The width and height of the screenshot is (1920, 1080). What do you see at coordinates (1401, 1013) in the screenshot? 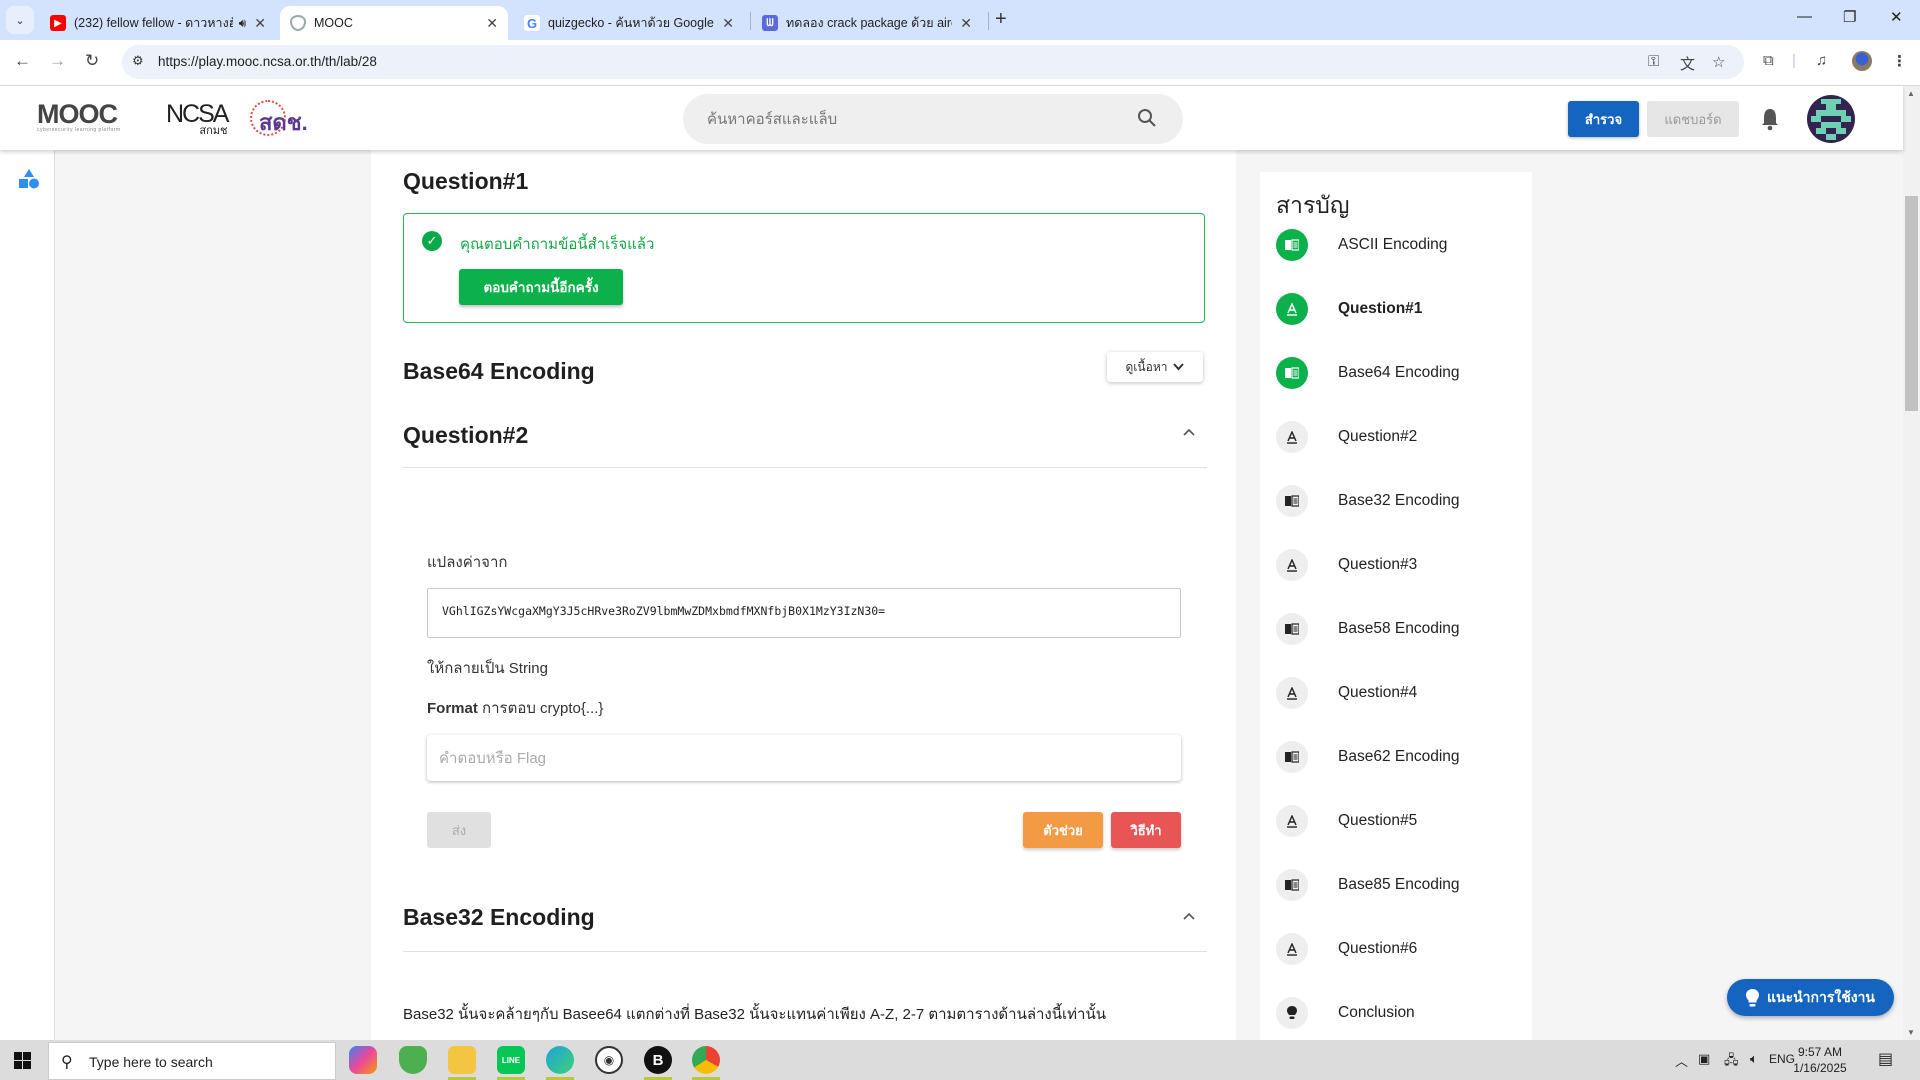
I see `toc-item: Conclusion` at bounding box center [1401, 1013].